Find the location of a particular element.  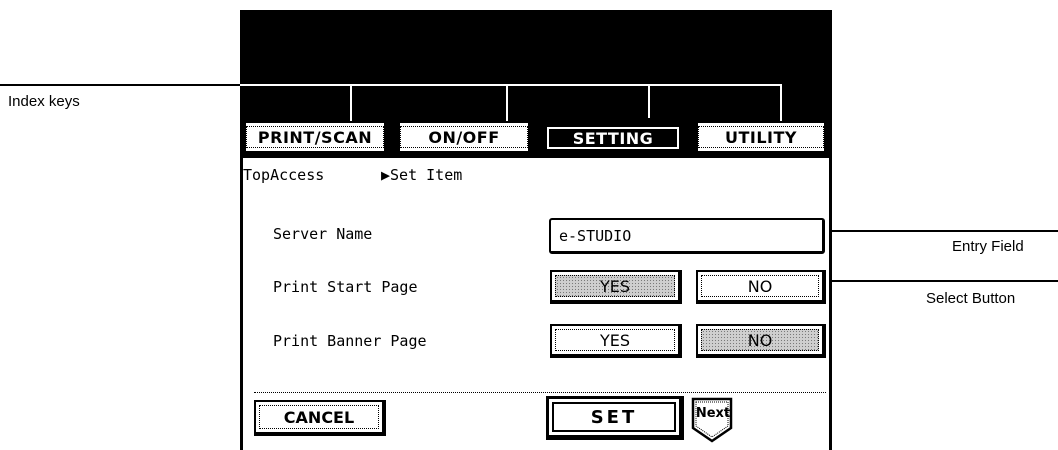

callout-index-keys: Index keys is located at coordinates (44, 101).